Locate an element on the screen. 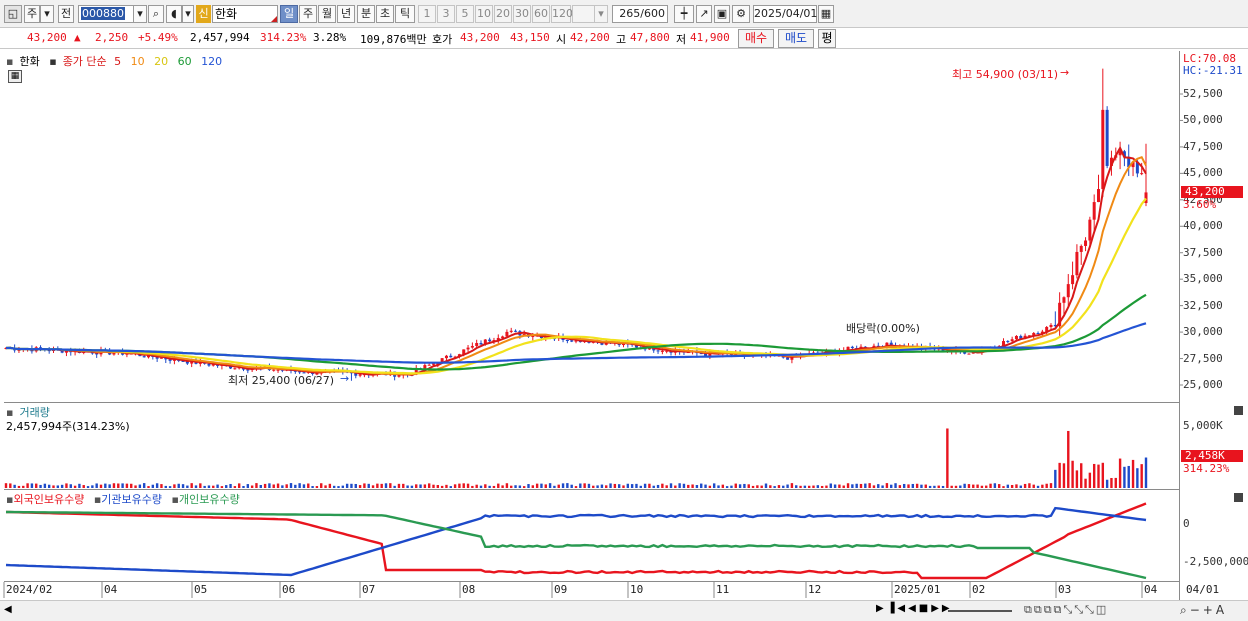 This screenshot has height=621, width=1248. x-axis-label: 2024/02 is located at coordinates (29, 589).